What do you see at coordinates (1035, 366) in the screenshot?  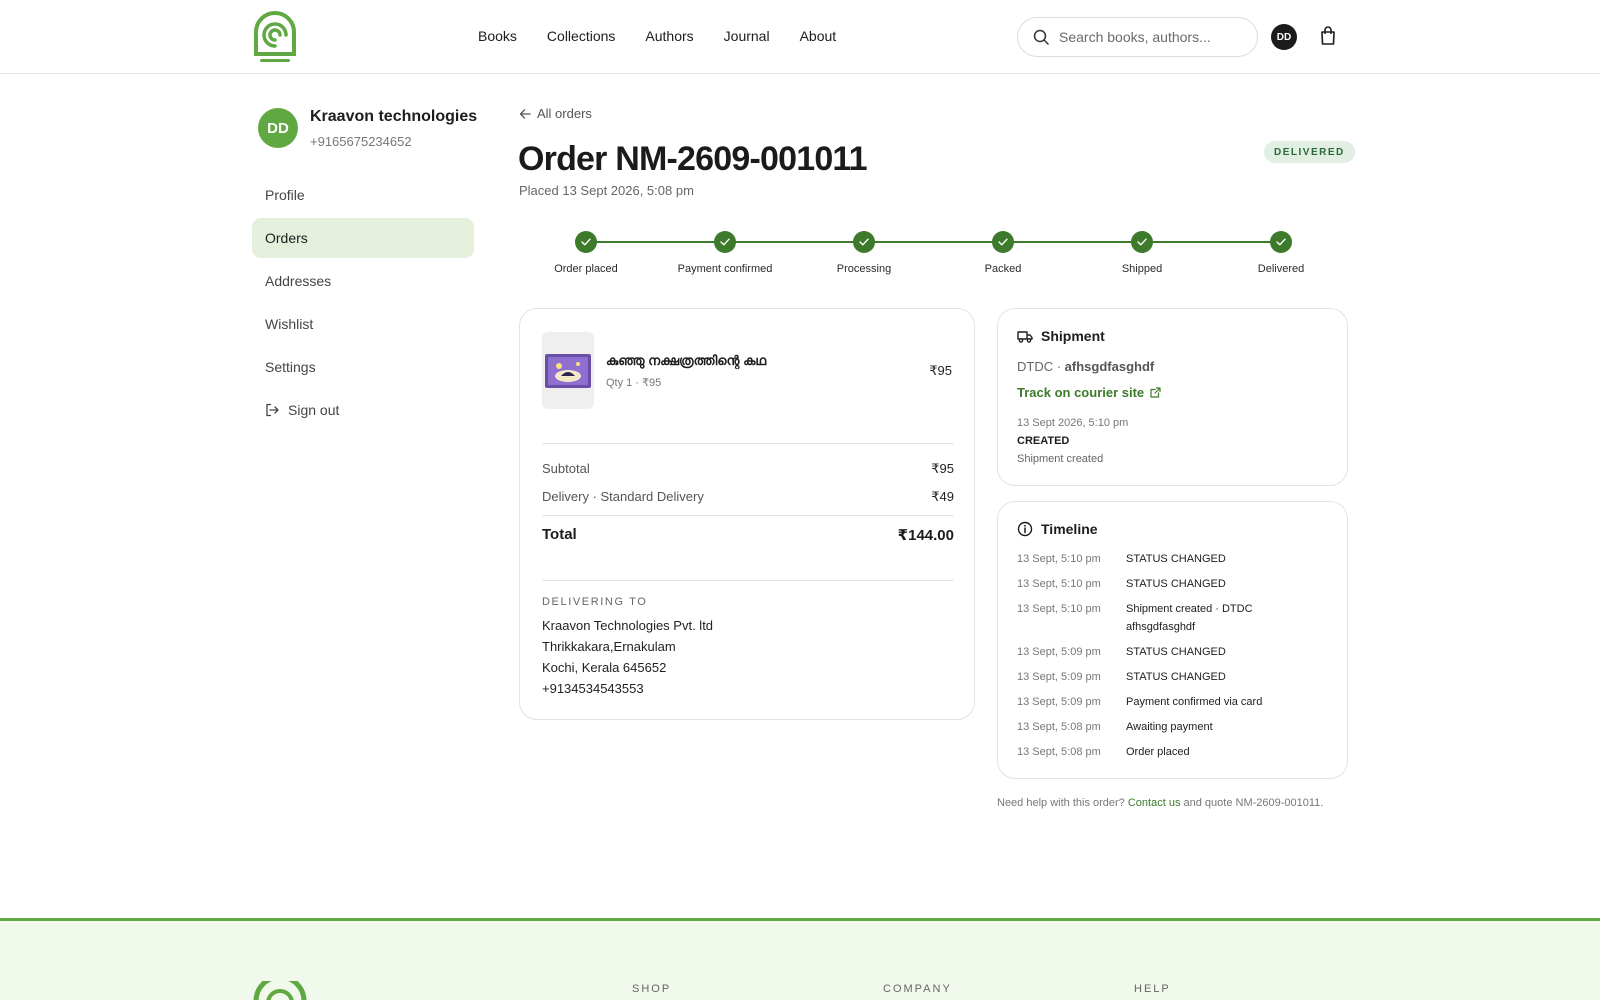 I see `carrier-name: DTDC` at bounding box center [1035, 366].